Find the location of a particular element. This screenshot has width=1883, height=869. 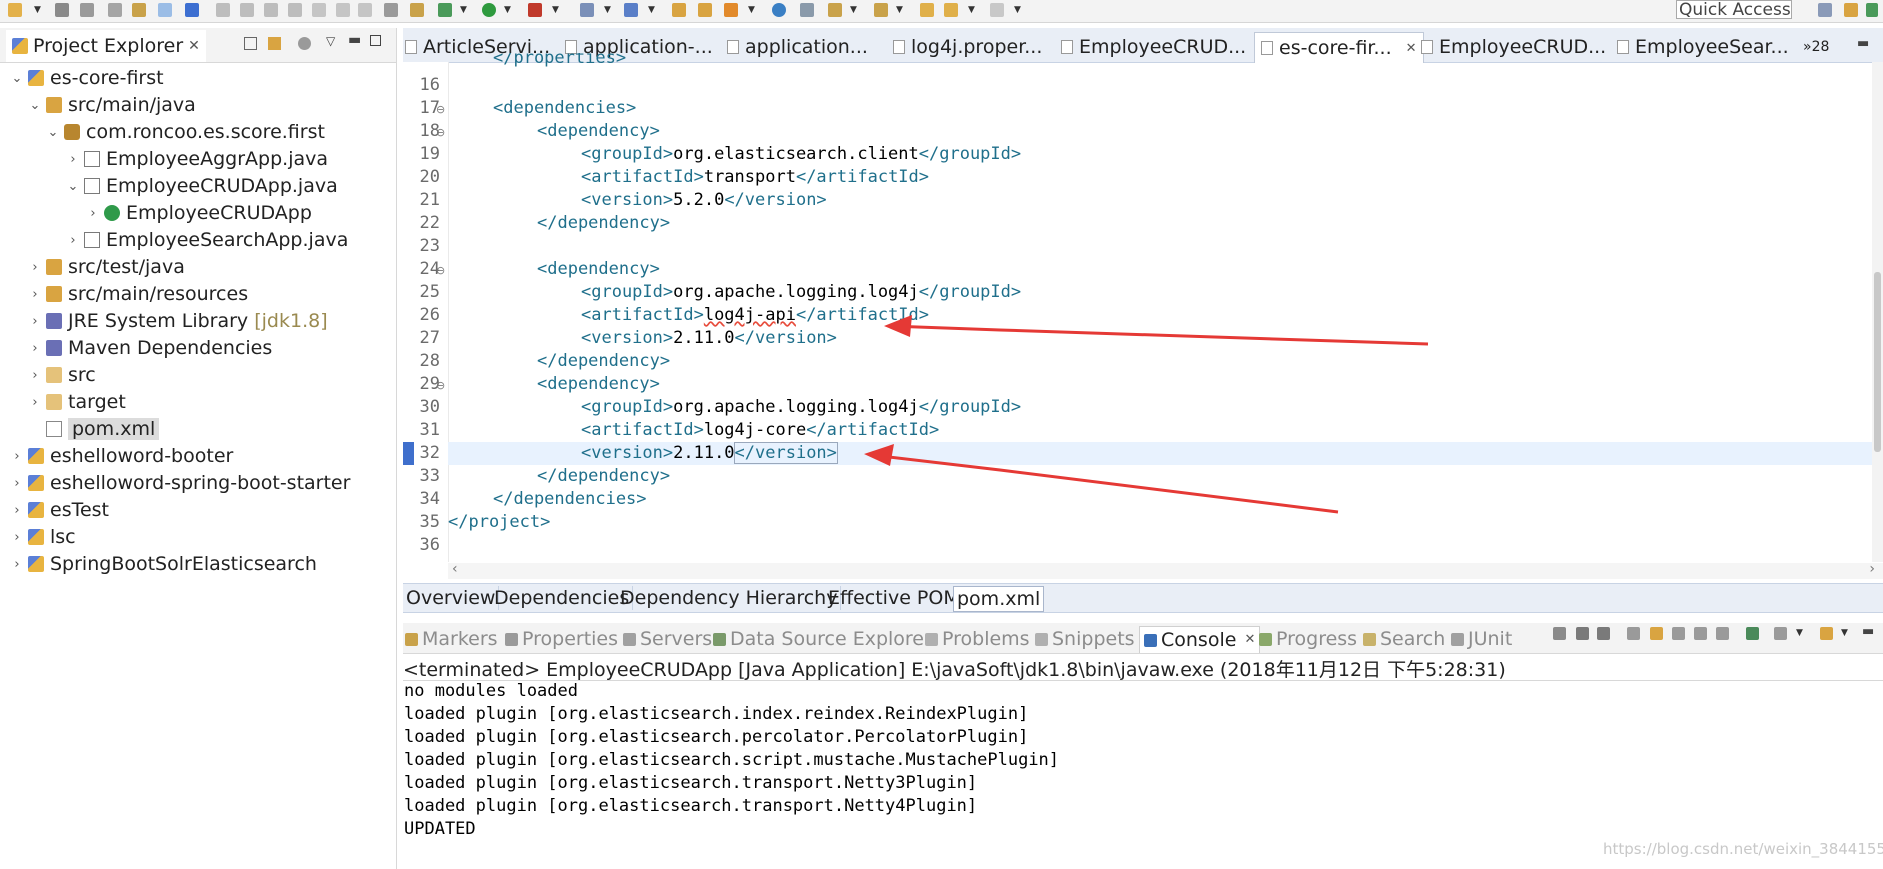

tab-label: Console is located at coordinates (1199, 640).